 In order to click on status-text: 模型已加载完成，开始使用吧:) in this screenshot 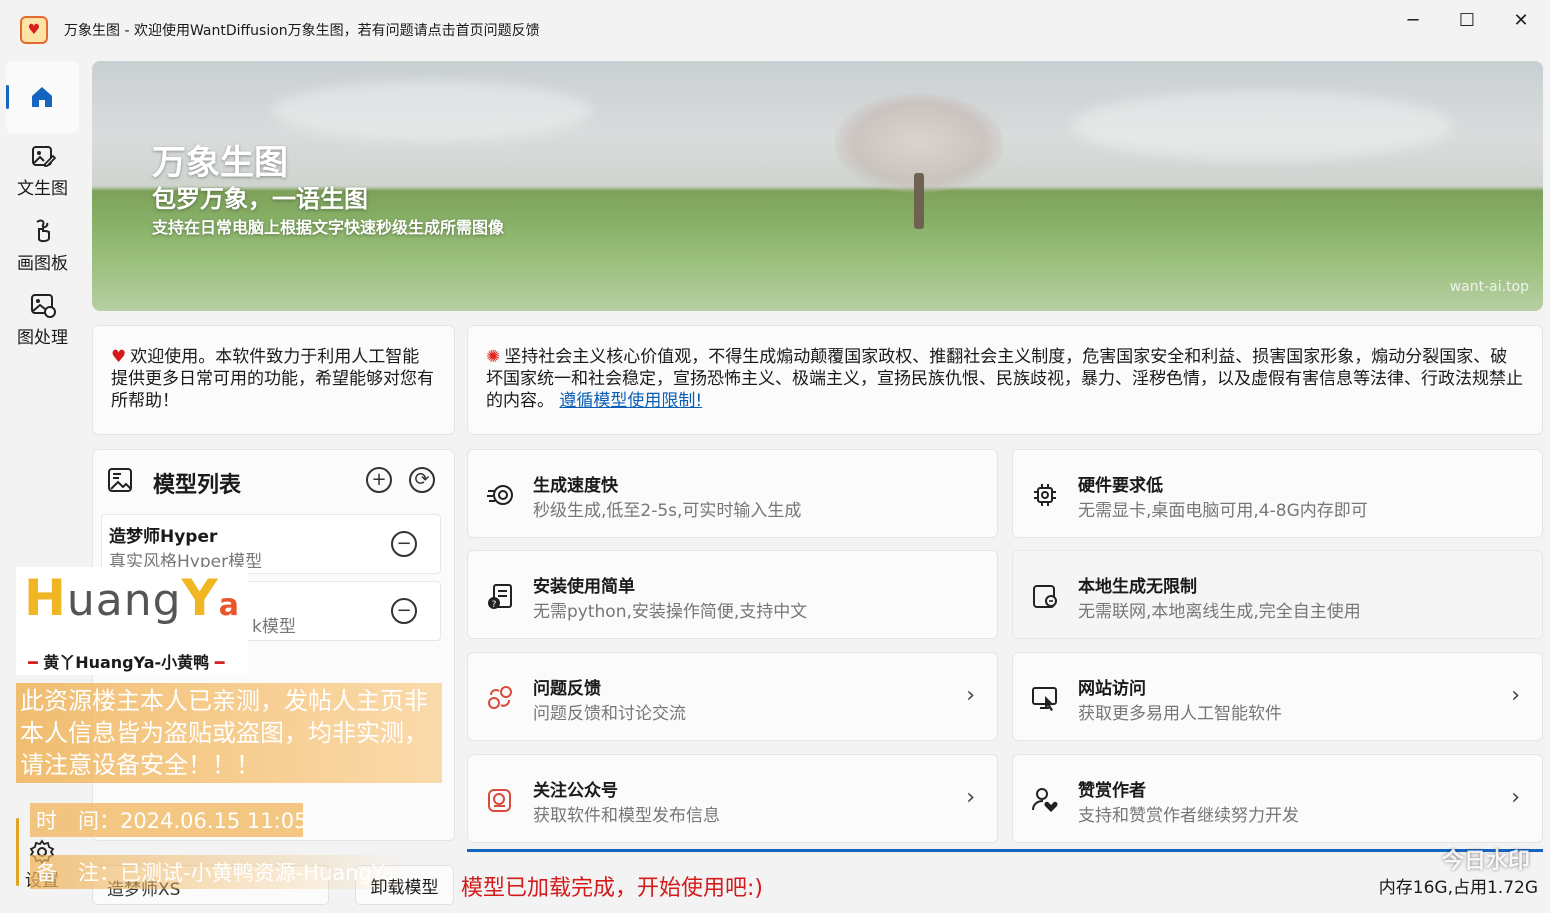, I will do `click(612, 888)`.